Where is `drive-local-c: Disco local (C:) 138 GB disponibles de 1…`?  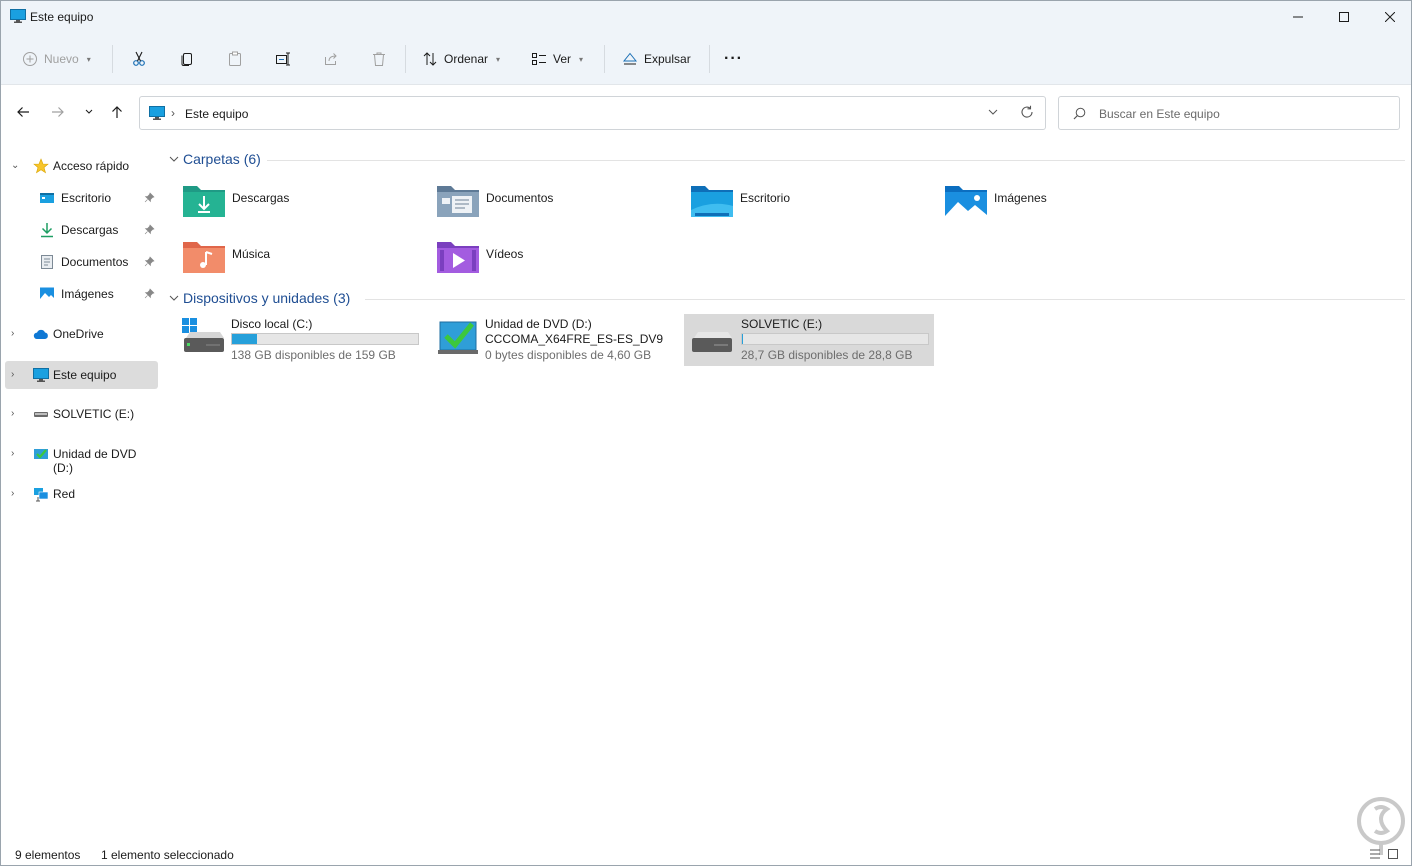
drive-local-c: Disco local (C:) 138 GB disponibles de 1… is located at coordinates (307, 340).